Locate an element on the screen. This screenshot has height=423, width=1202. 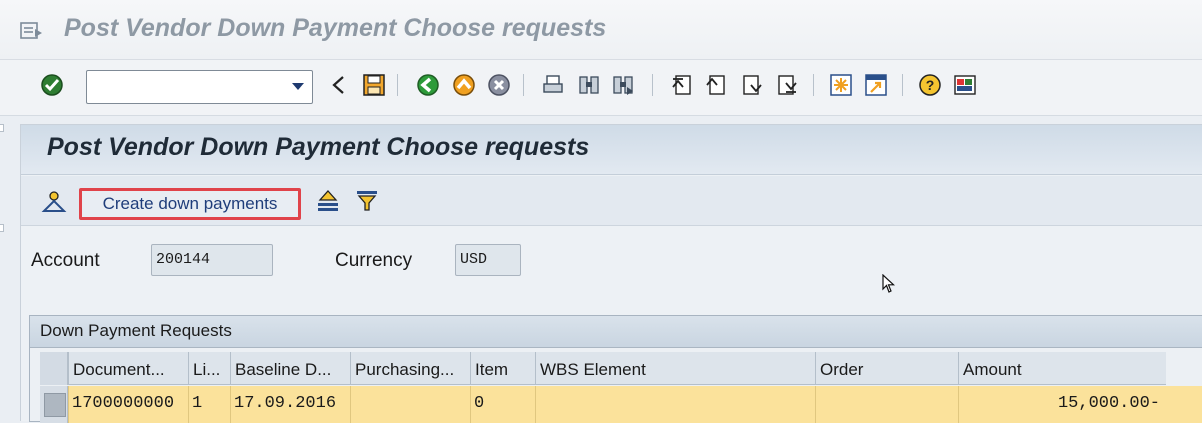
select-all-button is located at coordinates (54, 368).